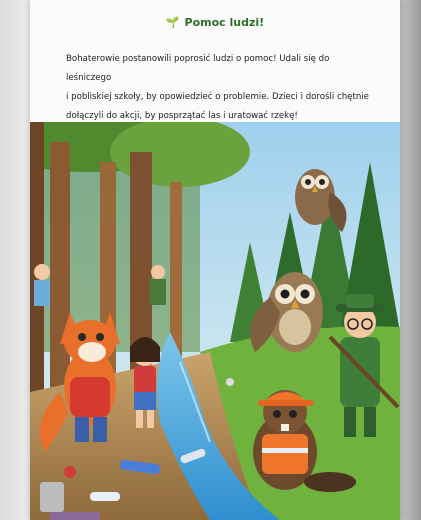  I want to click on page-title: 🌱 Pomoc ludzi!, so click(215, 22).